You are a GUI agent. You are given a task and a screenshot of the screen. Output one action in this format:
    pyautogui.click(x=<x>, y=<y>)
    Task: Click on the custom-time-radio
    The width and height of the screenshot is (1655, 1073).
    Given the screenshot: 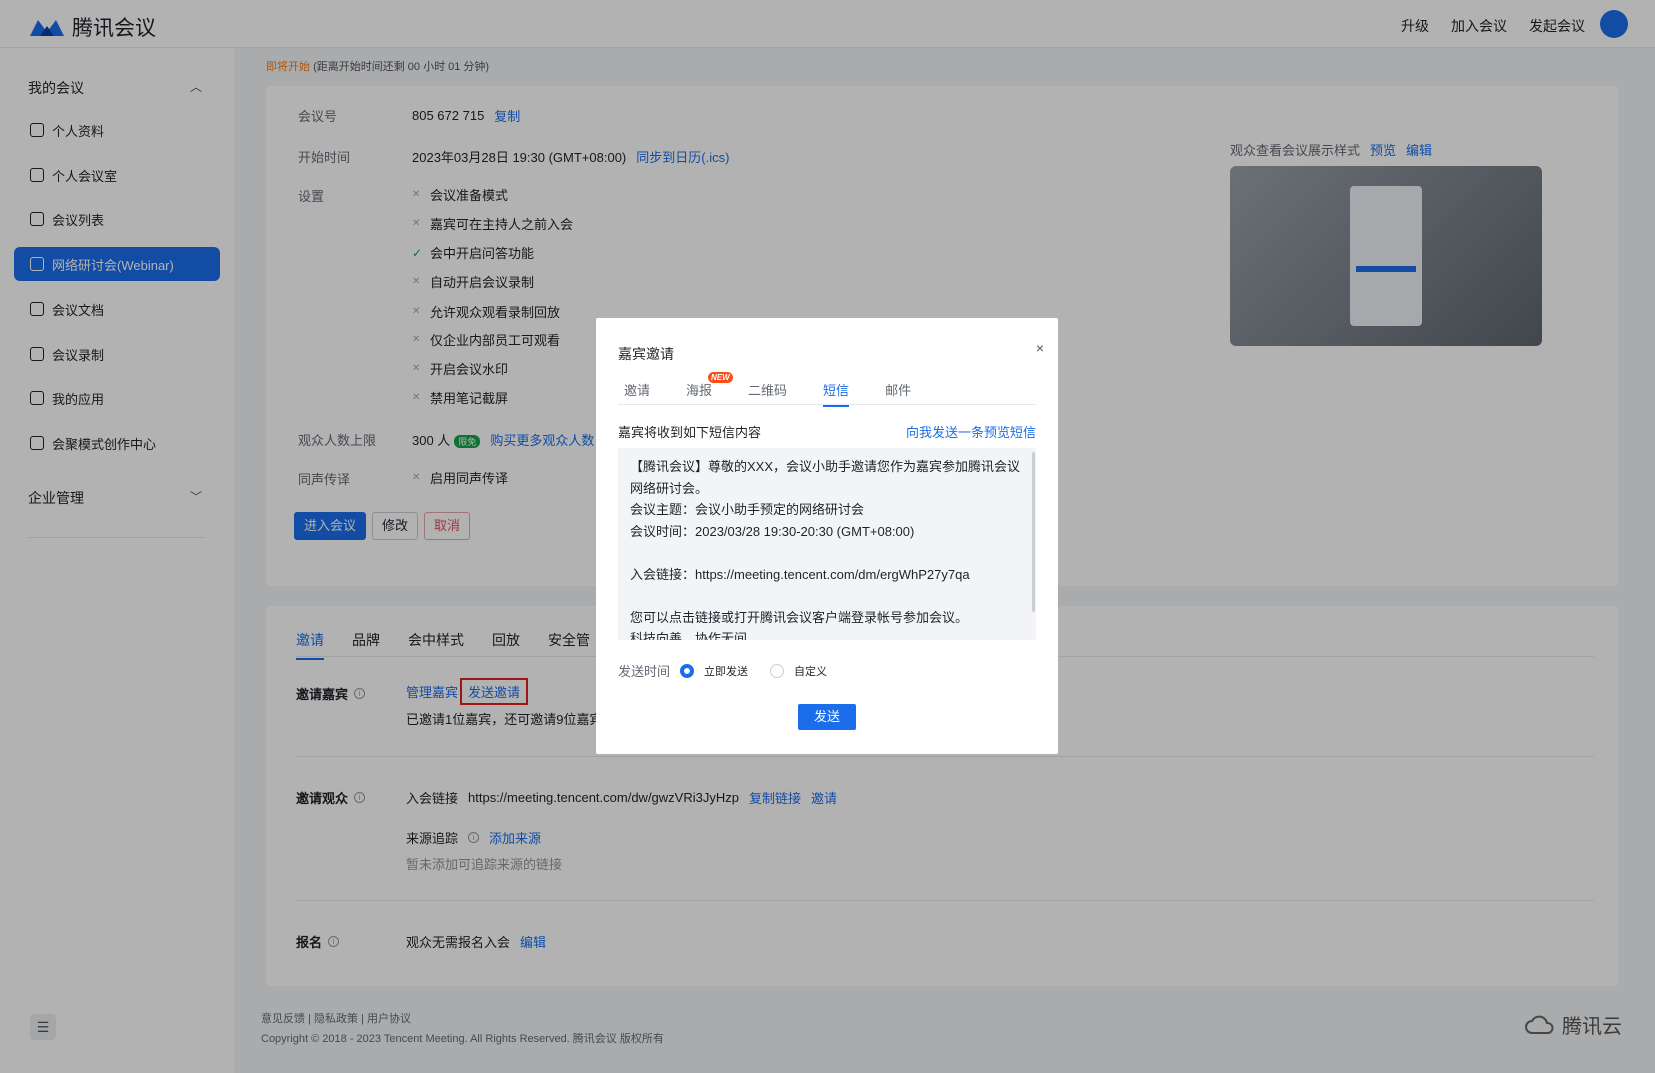 What is the action you would take?
    pyautogui.click(x=777, y=670)
    